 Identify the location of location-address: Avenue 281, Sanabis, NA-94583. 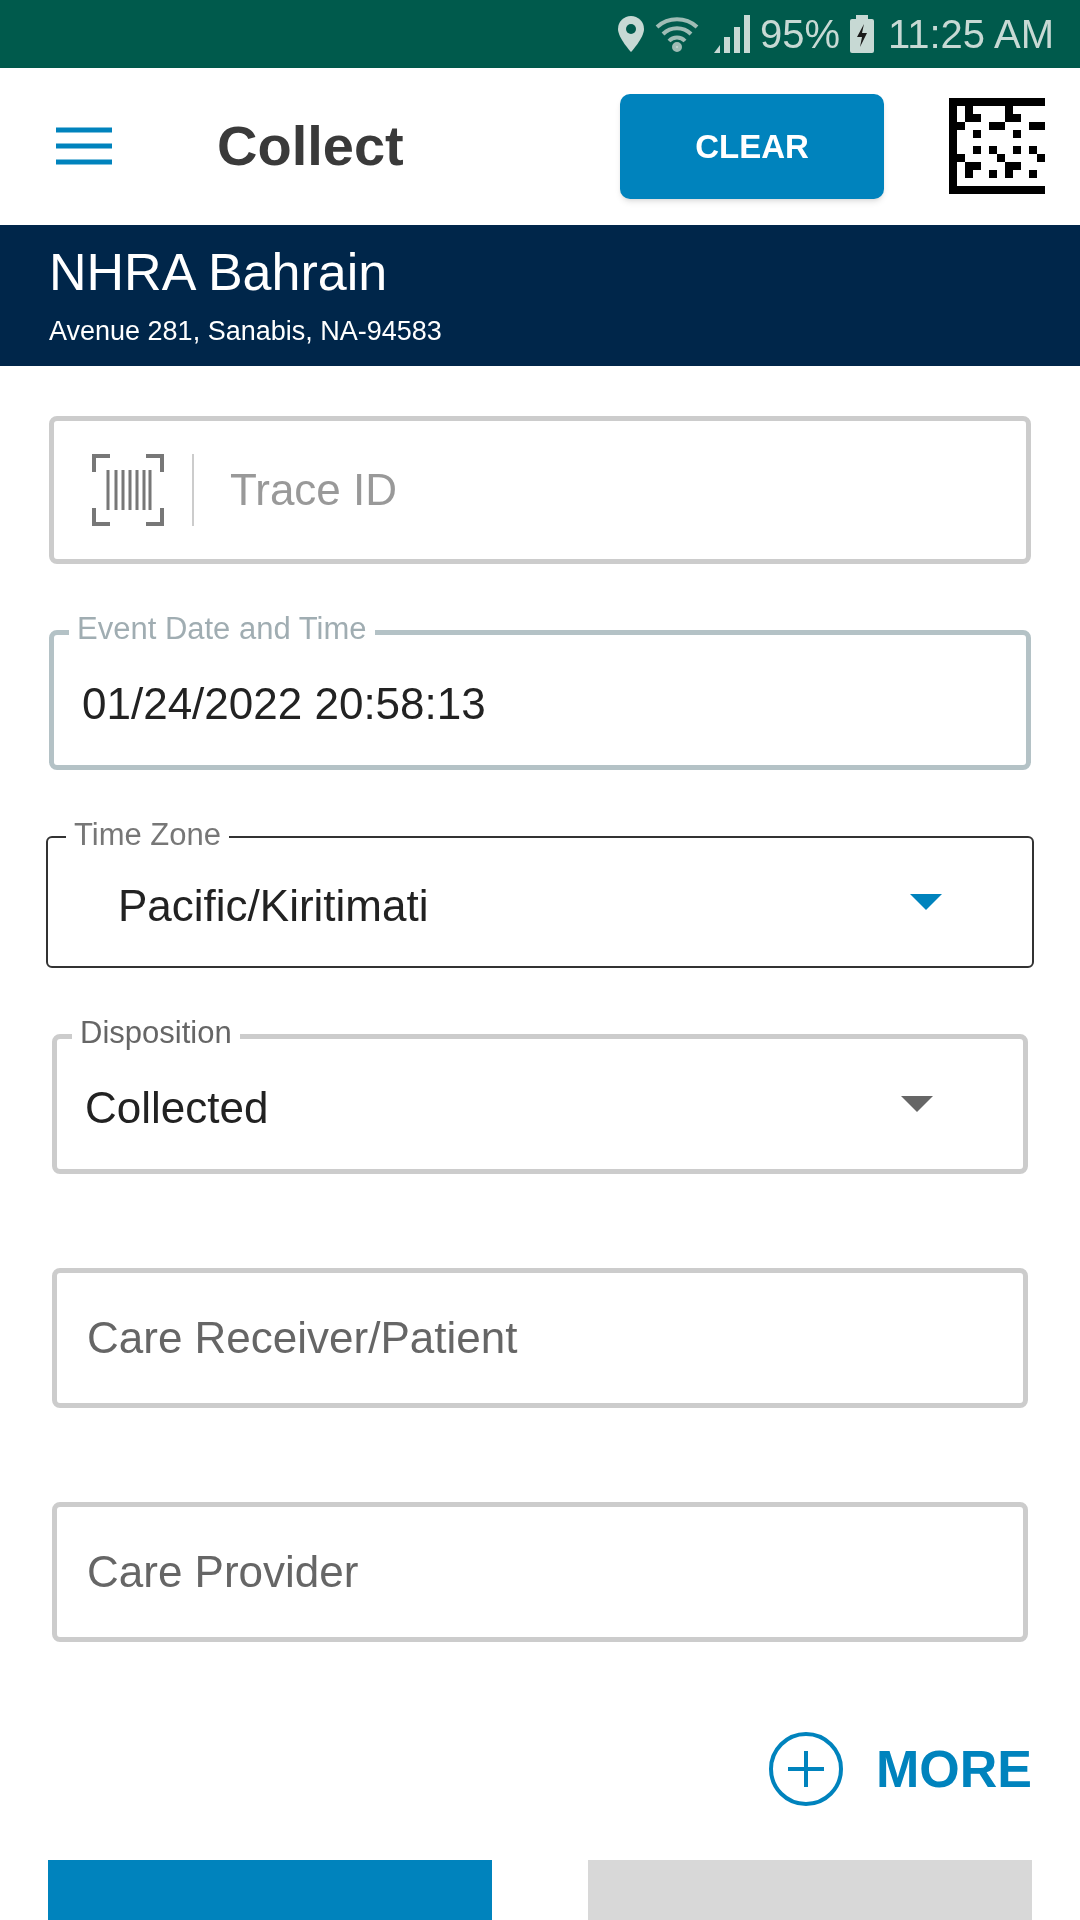
(246, 331).